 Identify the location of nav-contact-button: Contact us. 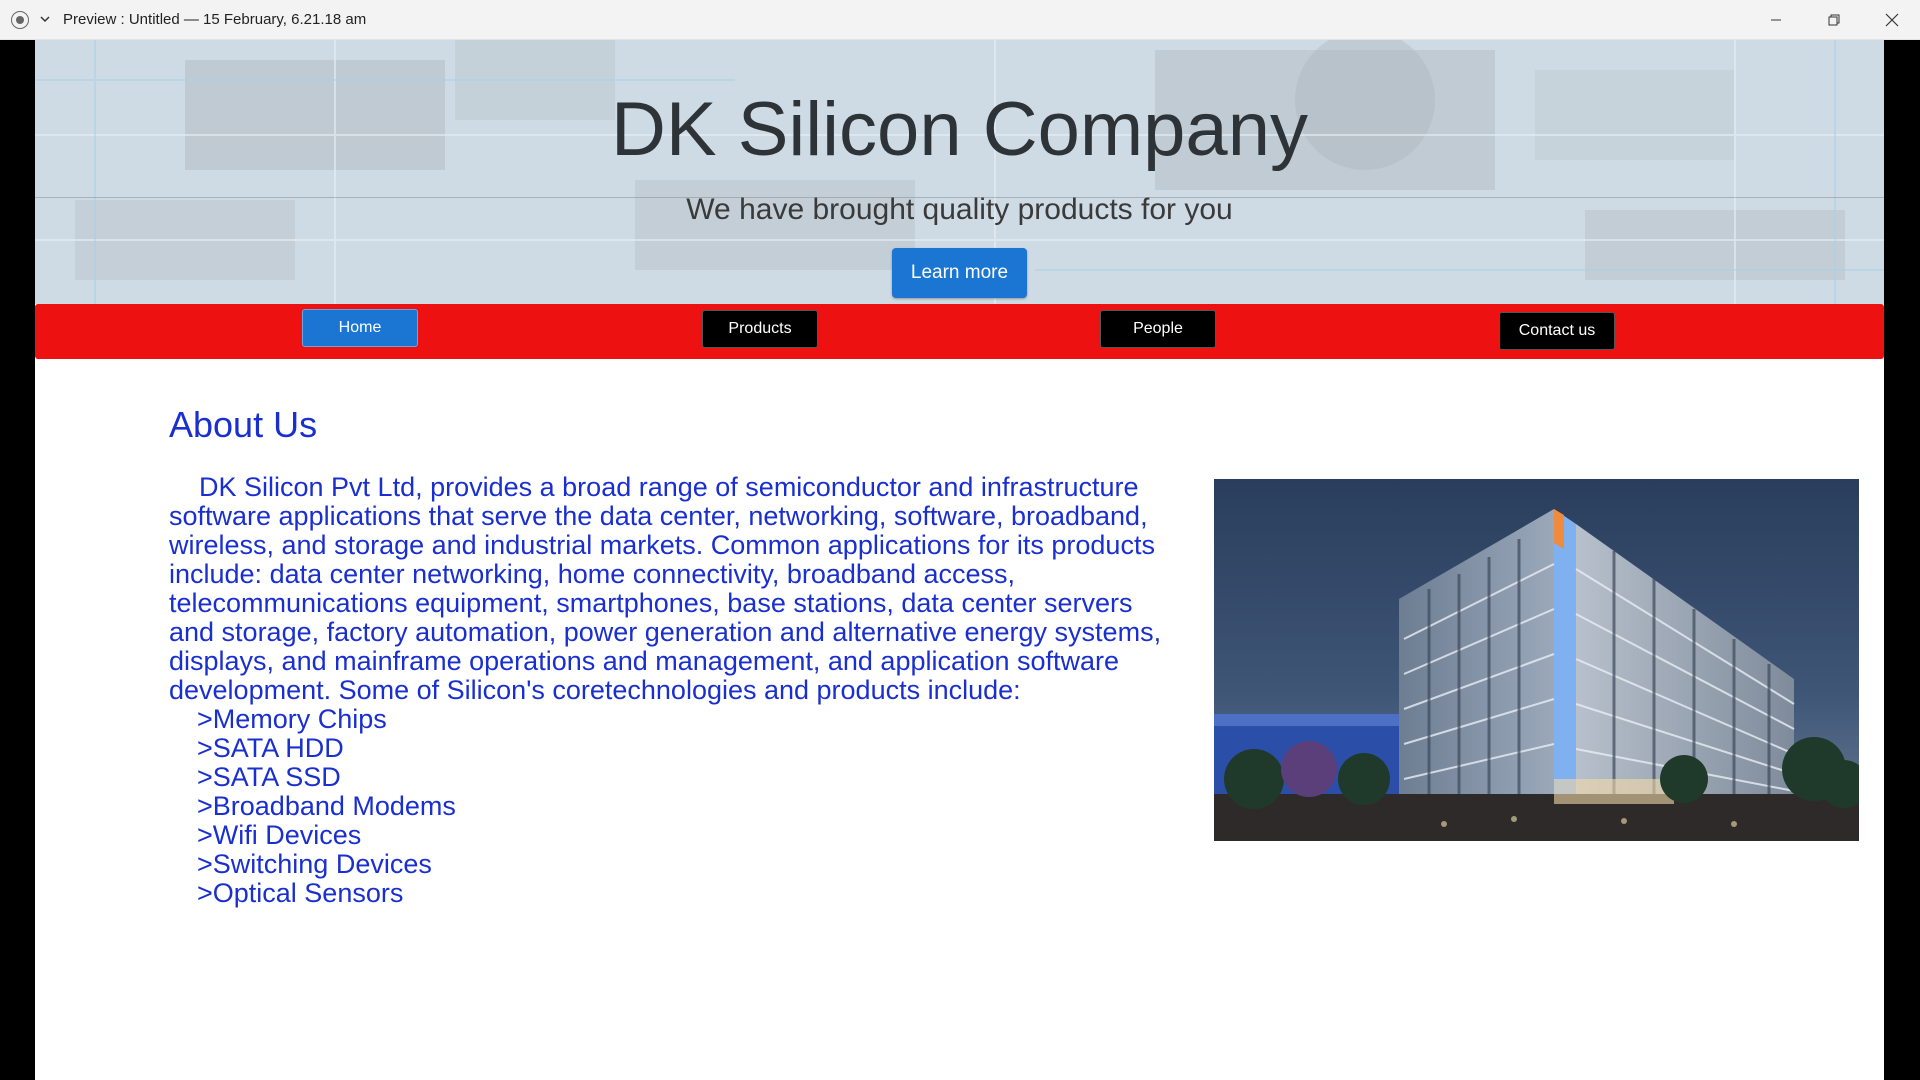
(1557, 331).